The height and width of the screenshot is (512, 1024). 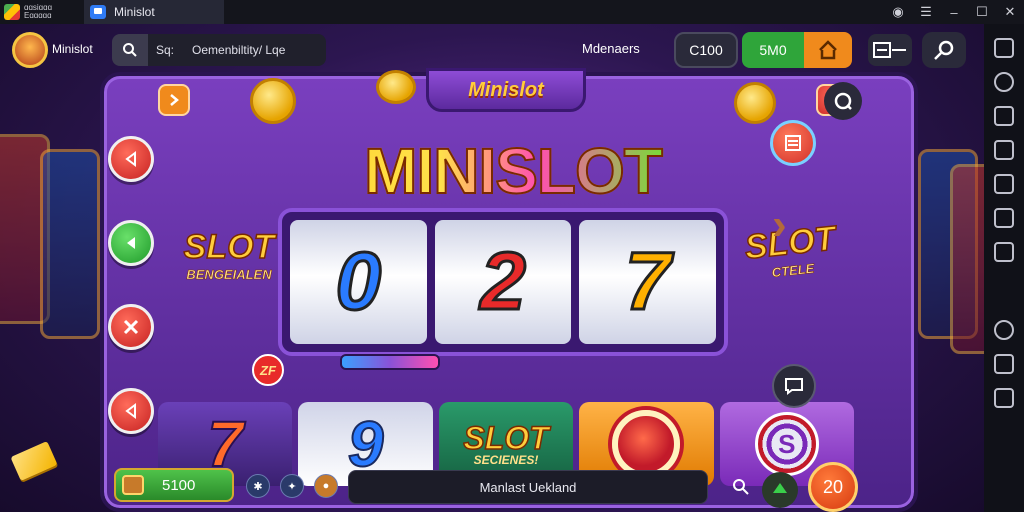 What do you see at coordinates (982, 12) in the screenshot?
I see `maximize-icon: ☐` at bounding box center [982, 12].